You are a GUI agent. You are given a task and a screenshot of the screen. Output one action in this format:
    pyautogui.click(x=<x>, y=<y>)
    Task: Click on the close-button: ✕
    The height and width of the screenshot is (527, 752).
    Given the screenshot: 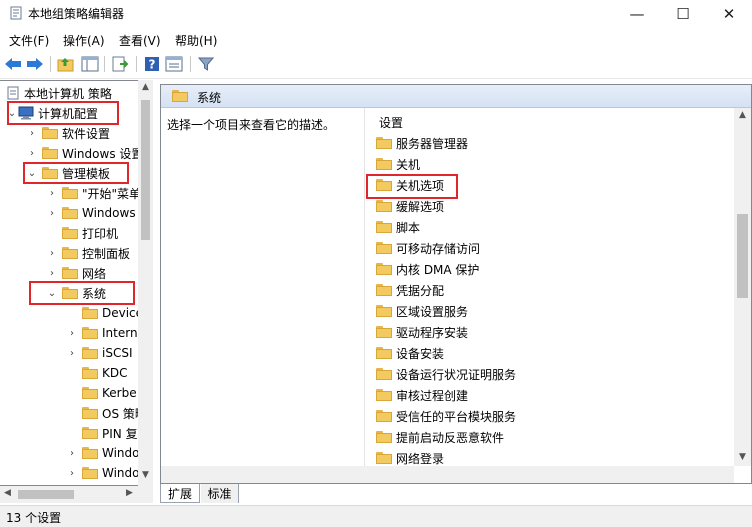 What is the action you would take?
    pyautogui.click(x=729, y=14)
    